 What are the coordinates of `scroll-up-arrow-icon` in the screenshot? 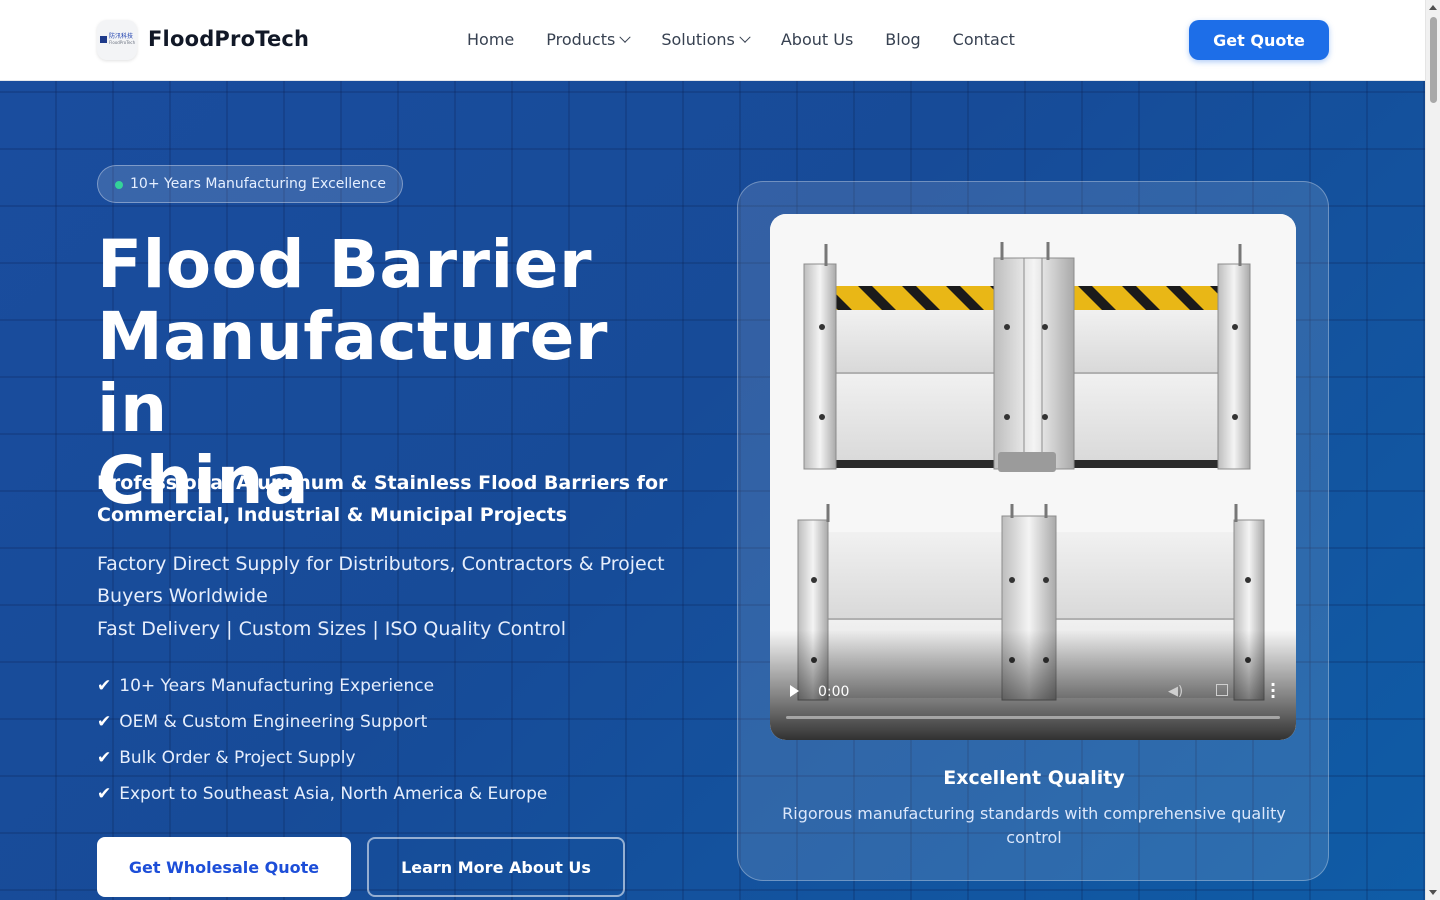 It's located at (1433, 7).